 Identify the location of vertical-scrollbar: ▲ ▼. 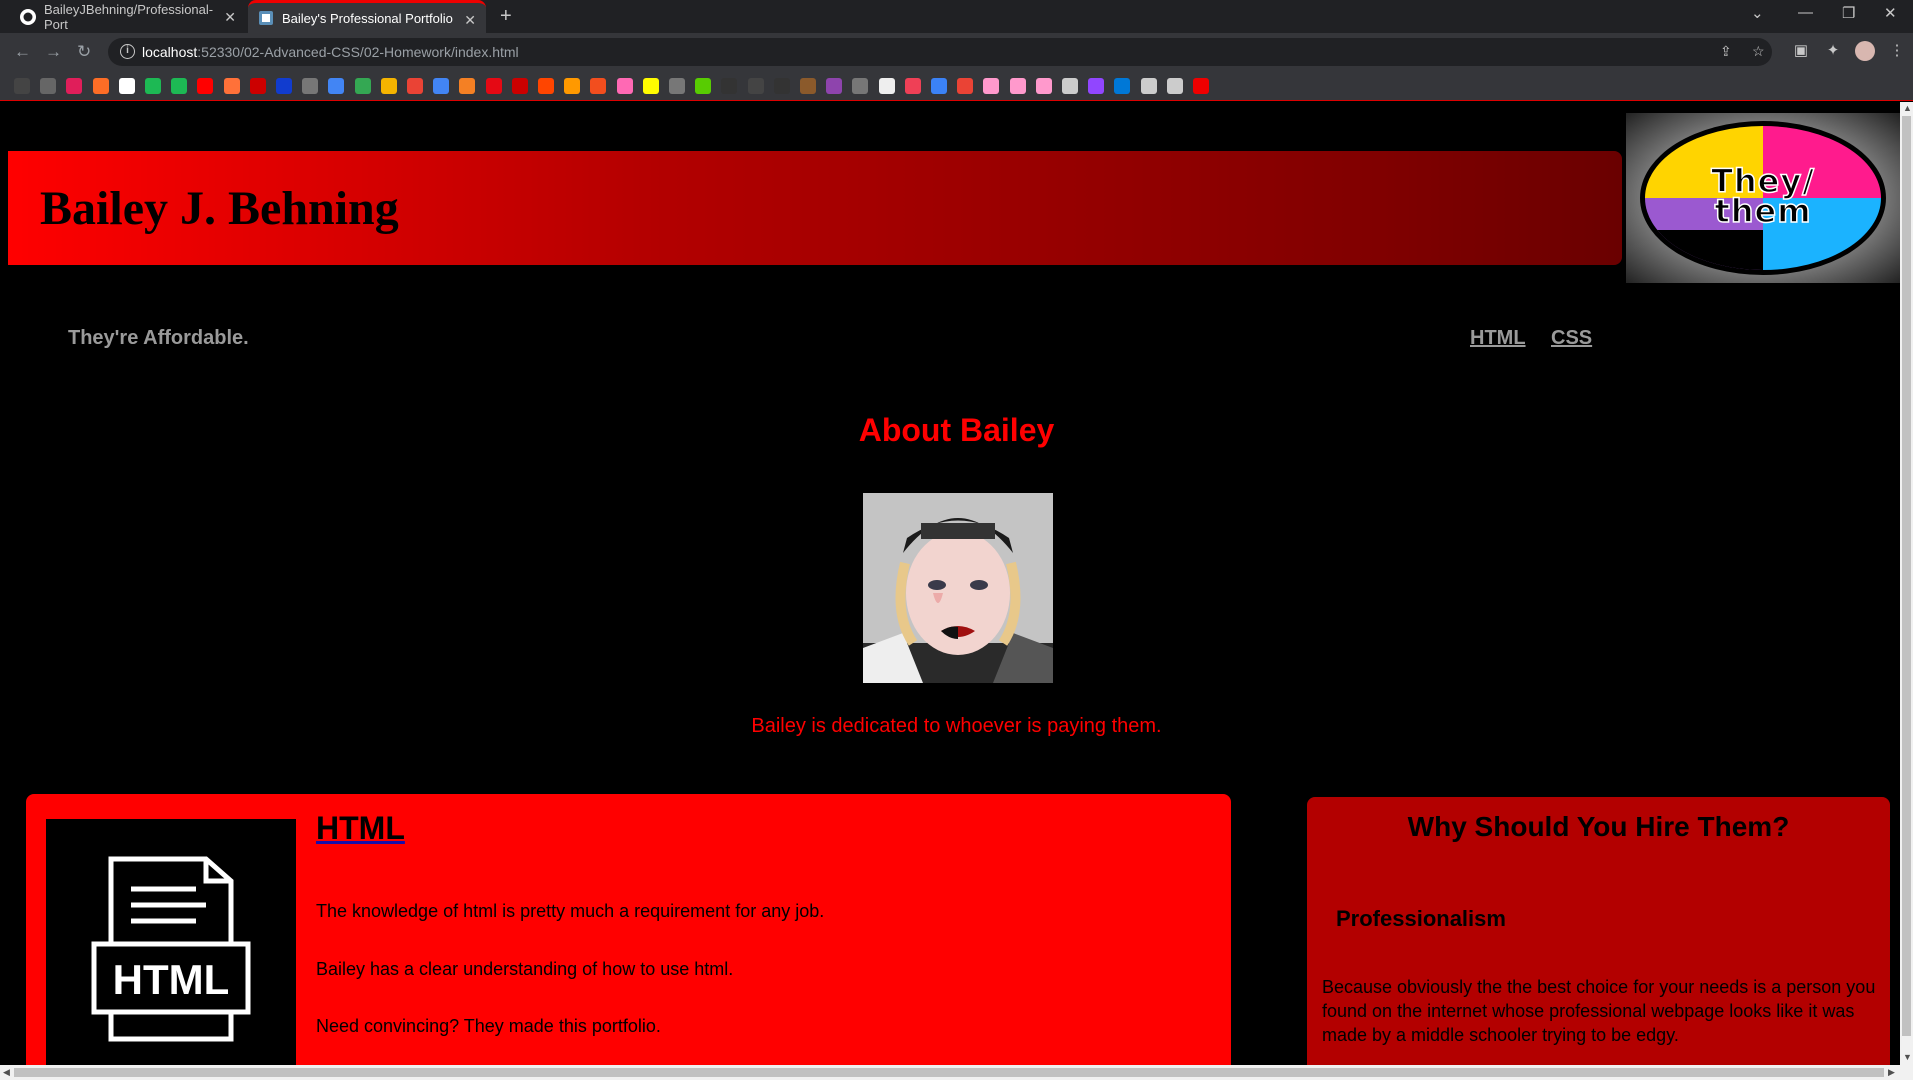
(1906, 583).